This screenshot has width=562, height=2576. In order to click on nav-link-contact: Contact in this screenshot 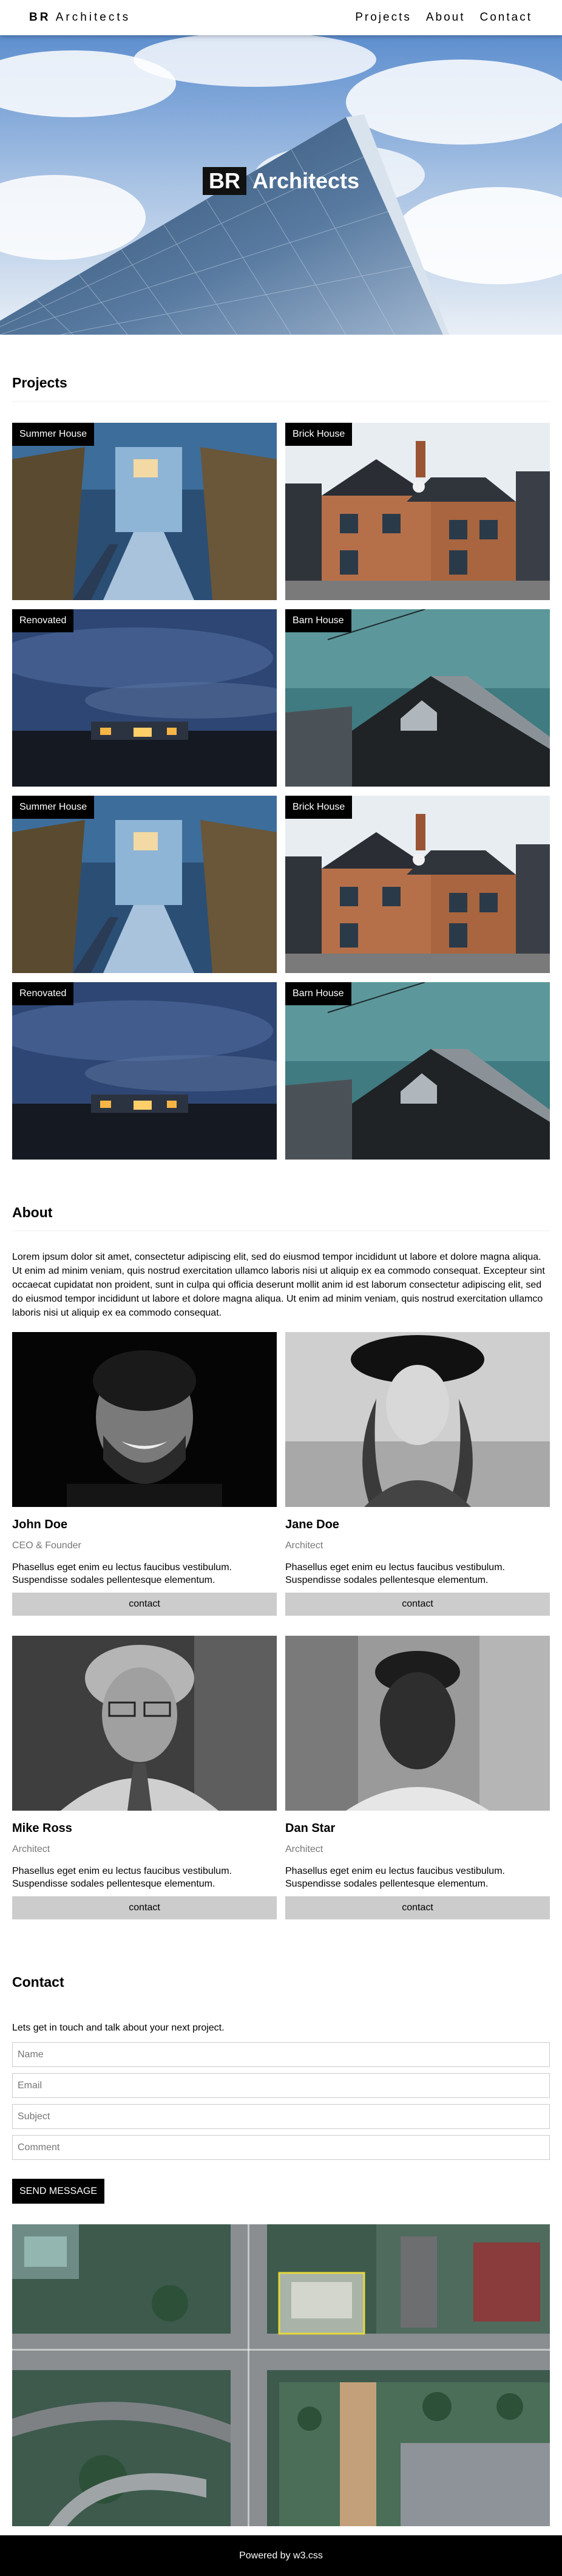, I will do `click(506, 17)`.